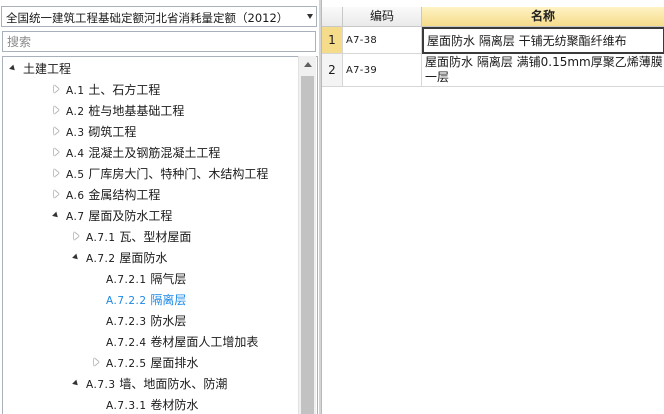 The height and width of the screenshot is (414, 664). Describe the element at coordinates (75, 133) in the screenshot. I see `tree-item-code: A.3` at that location.